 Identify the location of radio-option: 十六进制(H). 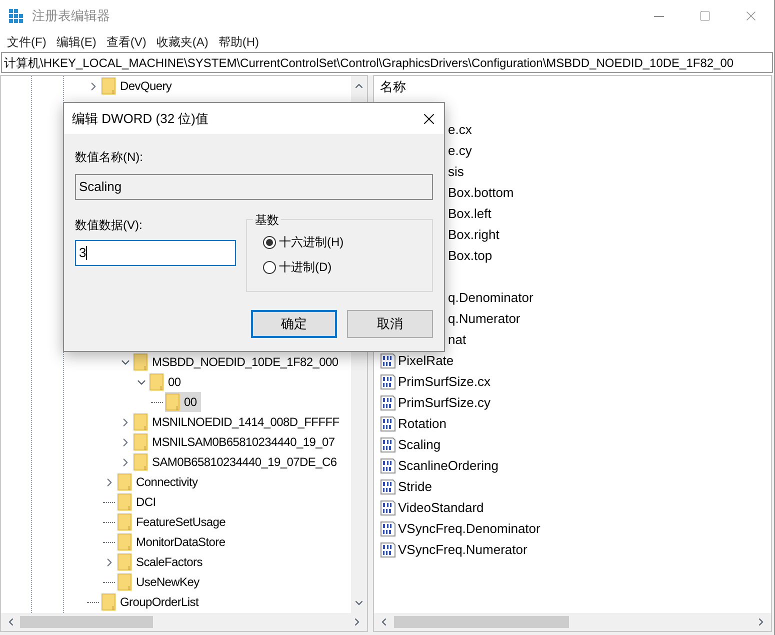
(347, 242).